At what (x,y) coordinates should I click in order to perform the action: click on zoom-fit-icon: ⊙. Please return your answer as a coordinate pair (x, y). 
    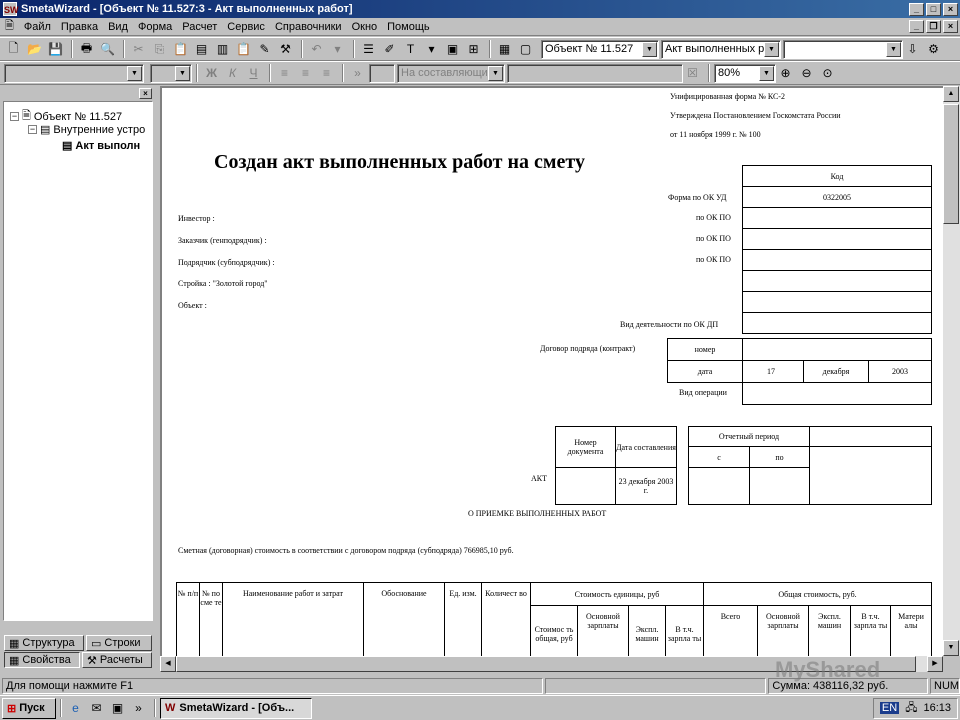
    Looking at the image, I should click on (827, 73).